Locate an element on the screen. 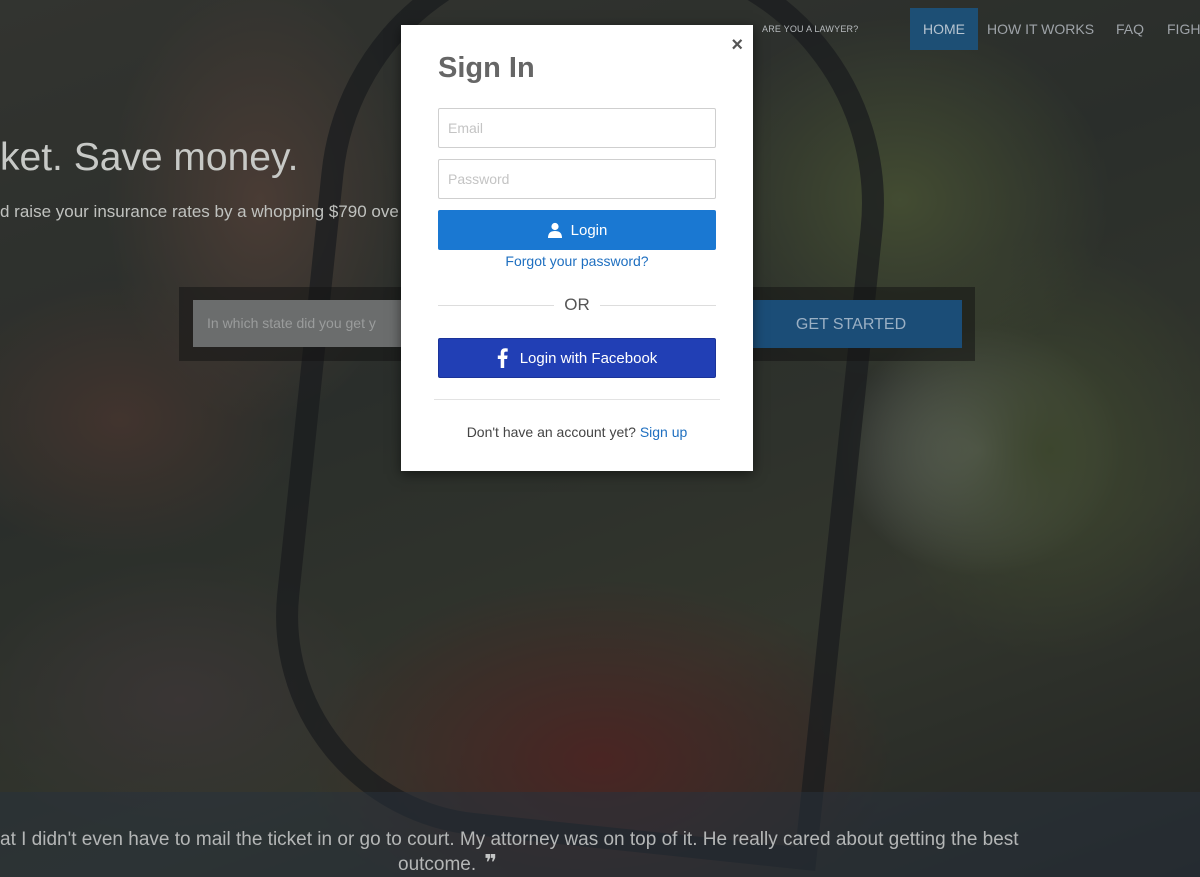 This screenshot has width=1200, height=877. testimonial-line-2: outcome. ❞ is located at coordinates (447, 863).